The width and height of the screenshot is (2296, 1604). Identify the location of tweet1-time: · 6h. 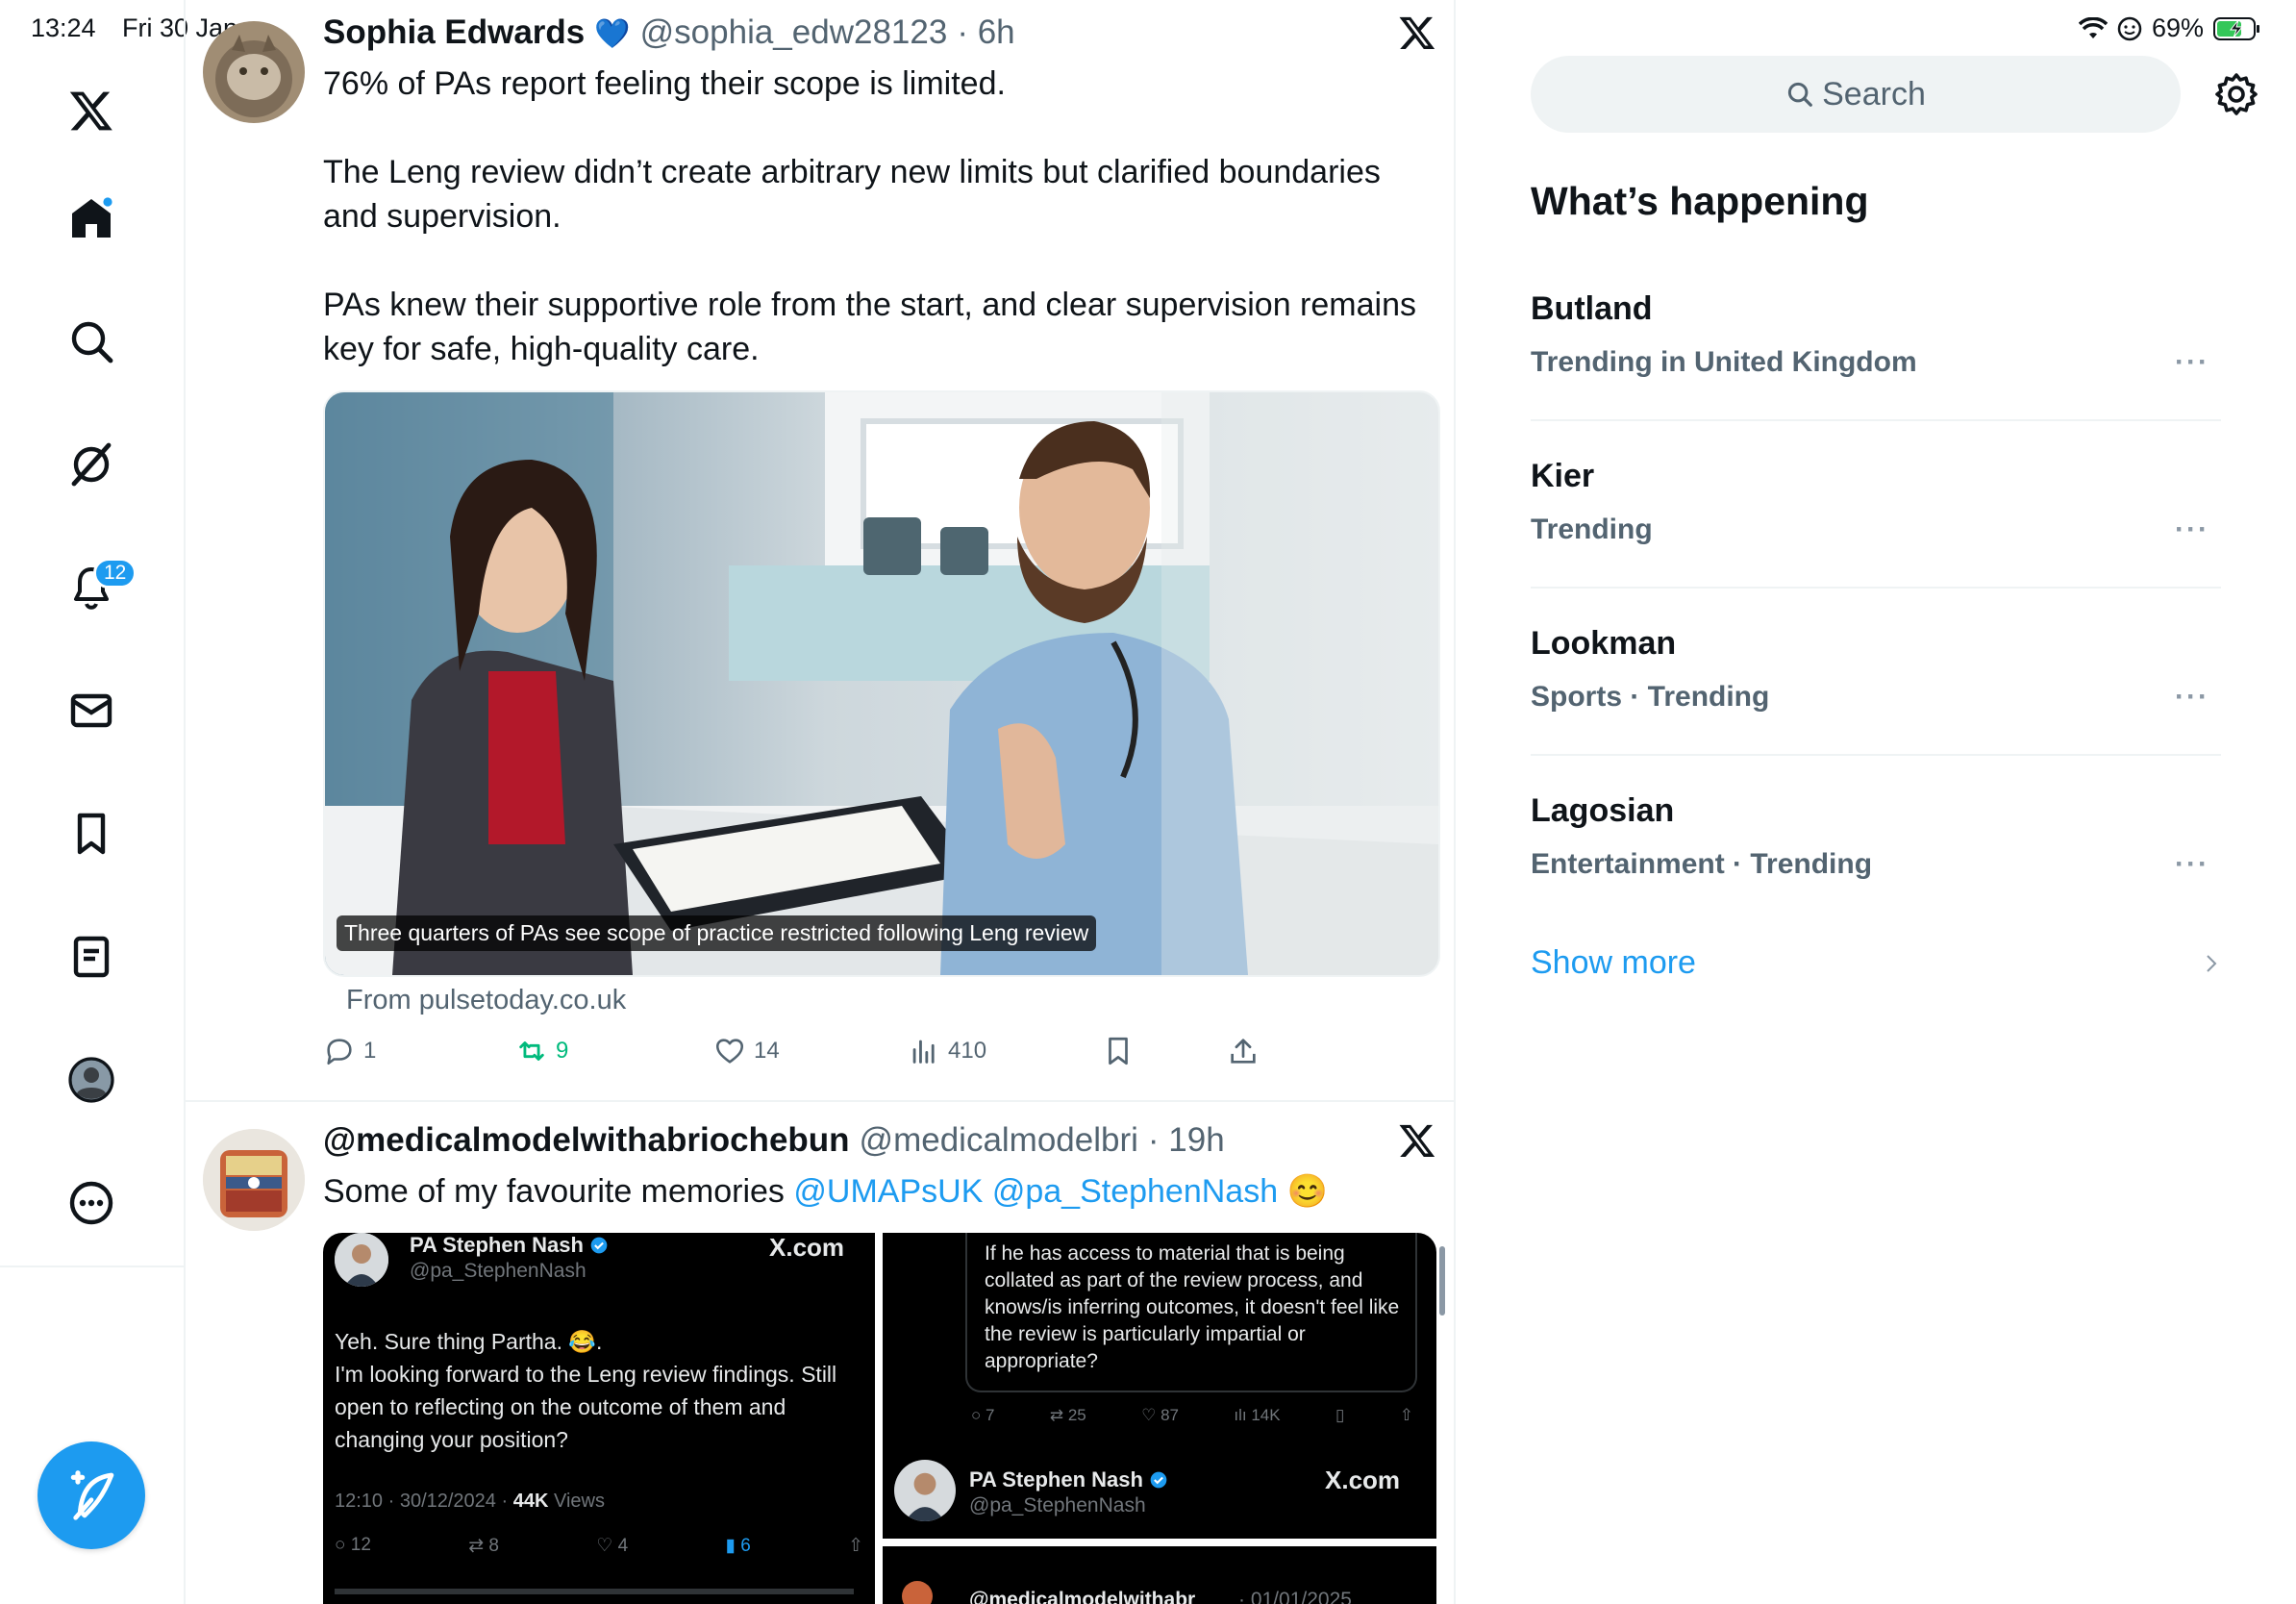
(986, 32).